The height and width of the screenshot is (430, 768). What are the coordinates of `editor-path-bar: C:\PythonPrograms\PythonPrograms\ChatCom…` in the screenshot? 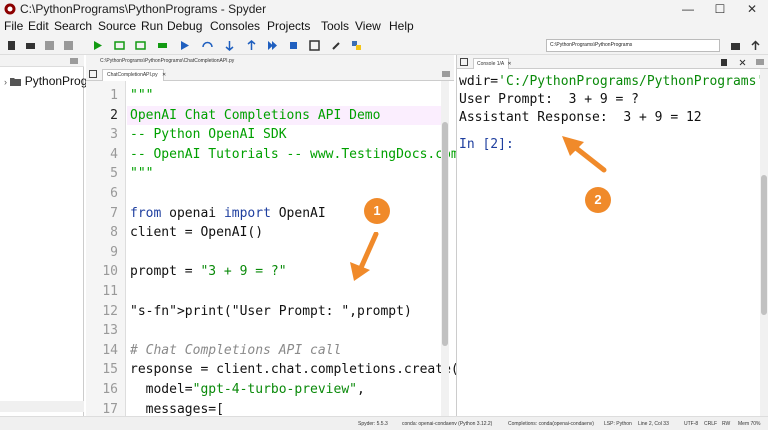 It's located at (270, 61).